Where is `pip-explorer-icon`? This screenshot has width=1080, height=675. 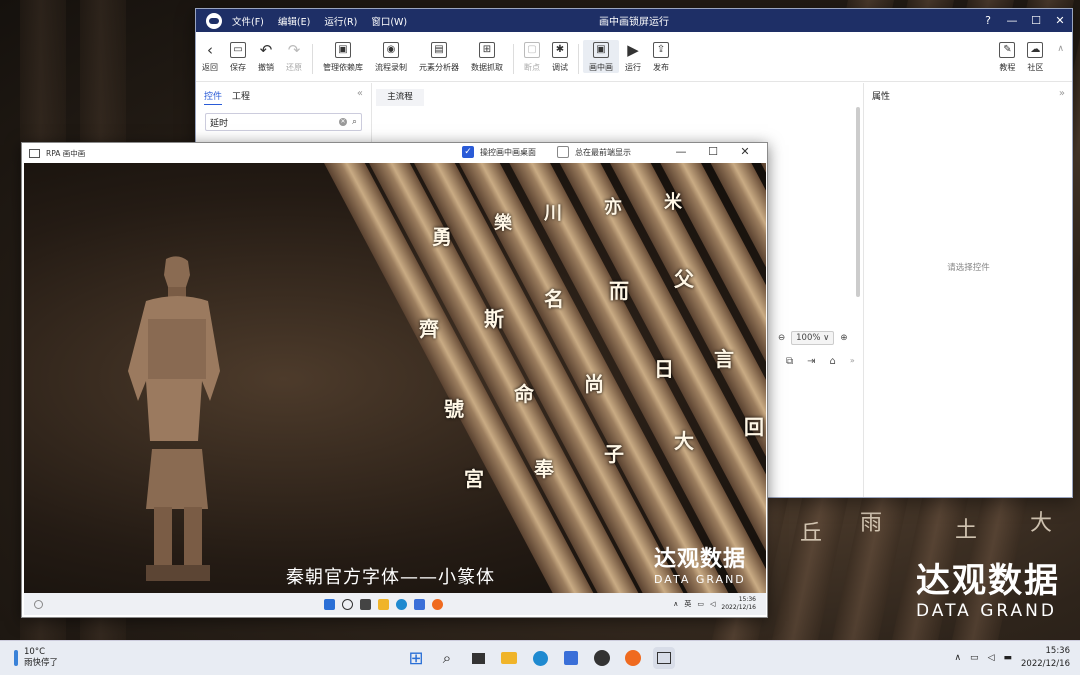
pip-explorer-icon is located at coordinates (383, 604).